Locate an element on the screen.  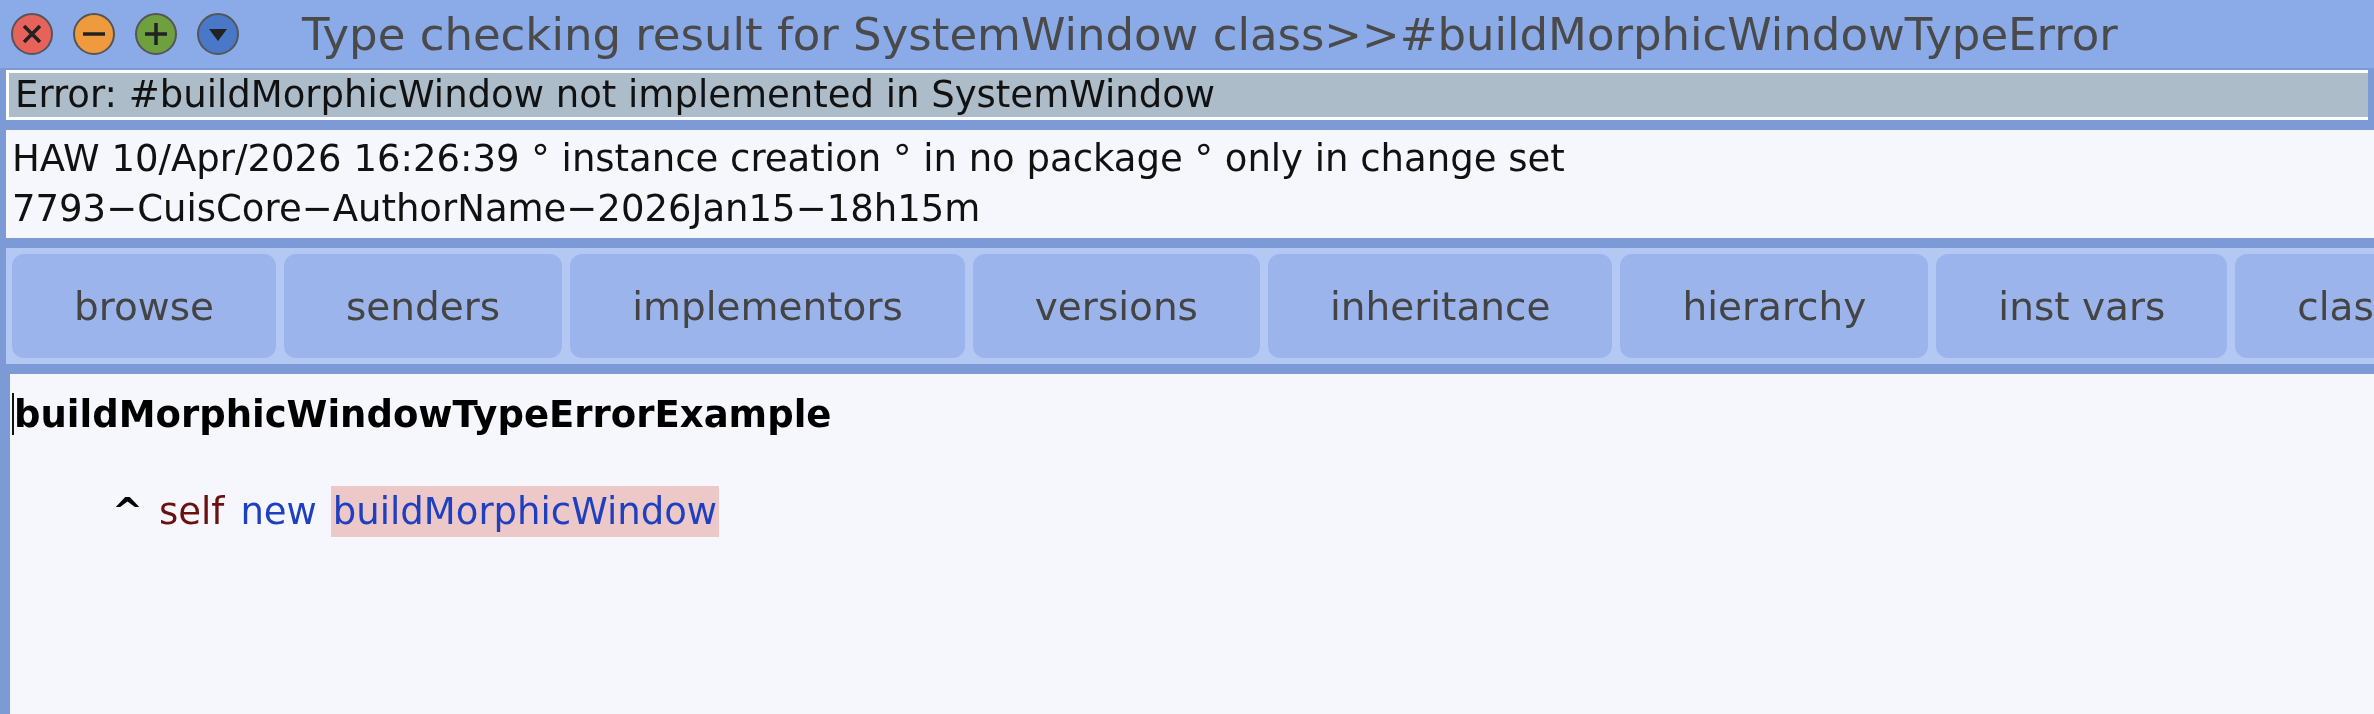
error-message: Error: #buildMorphicWindow not implemented in SystemWindow is located at coordinates (1187, 95).